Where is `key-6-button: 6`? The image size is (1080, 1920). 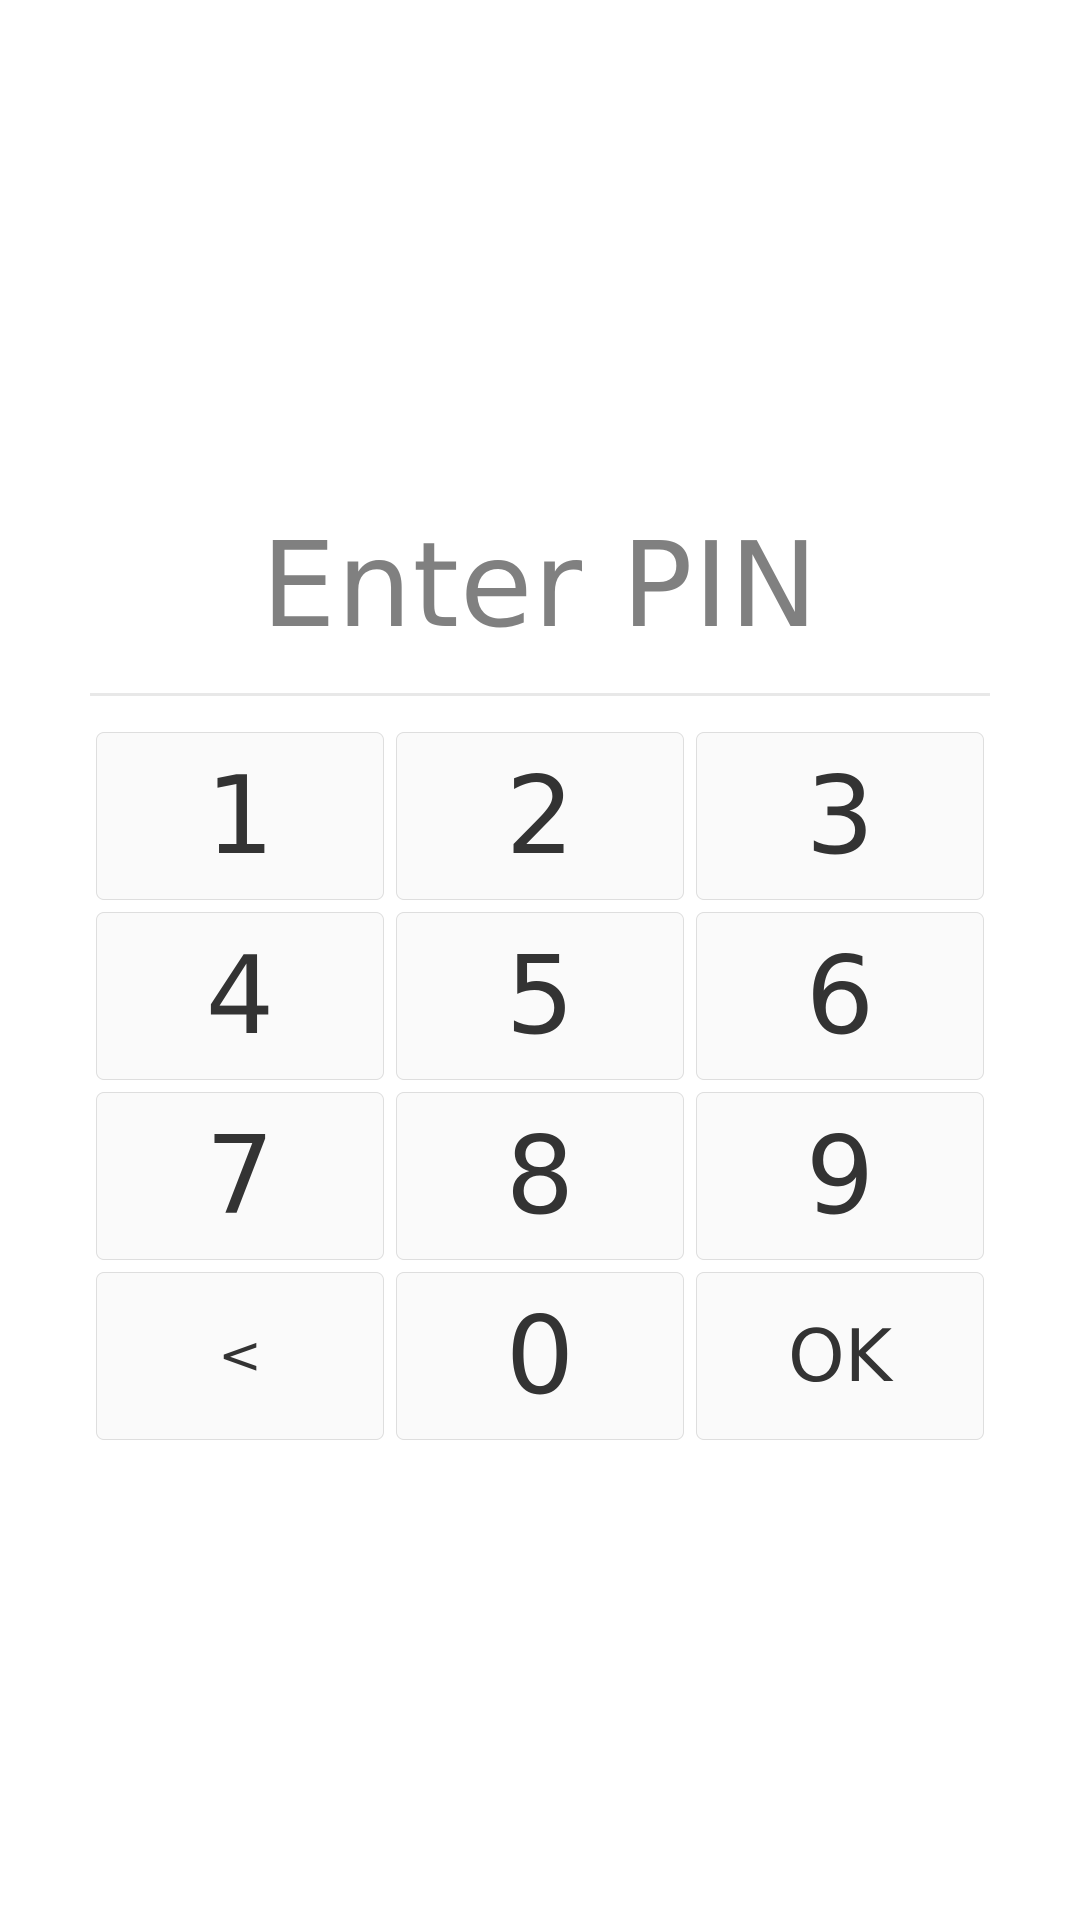
key-6-button: 6 is located at coordinates (840, 996).